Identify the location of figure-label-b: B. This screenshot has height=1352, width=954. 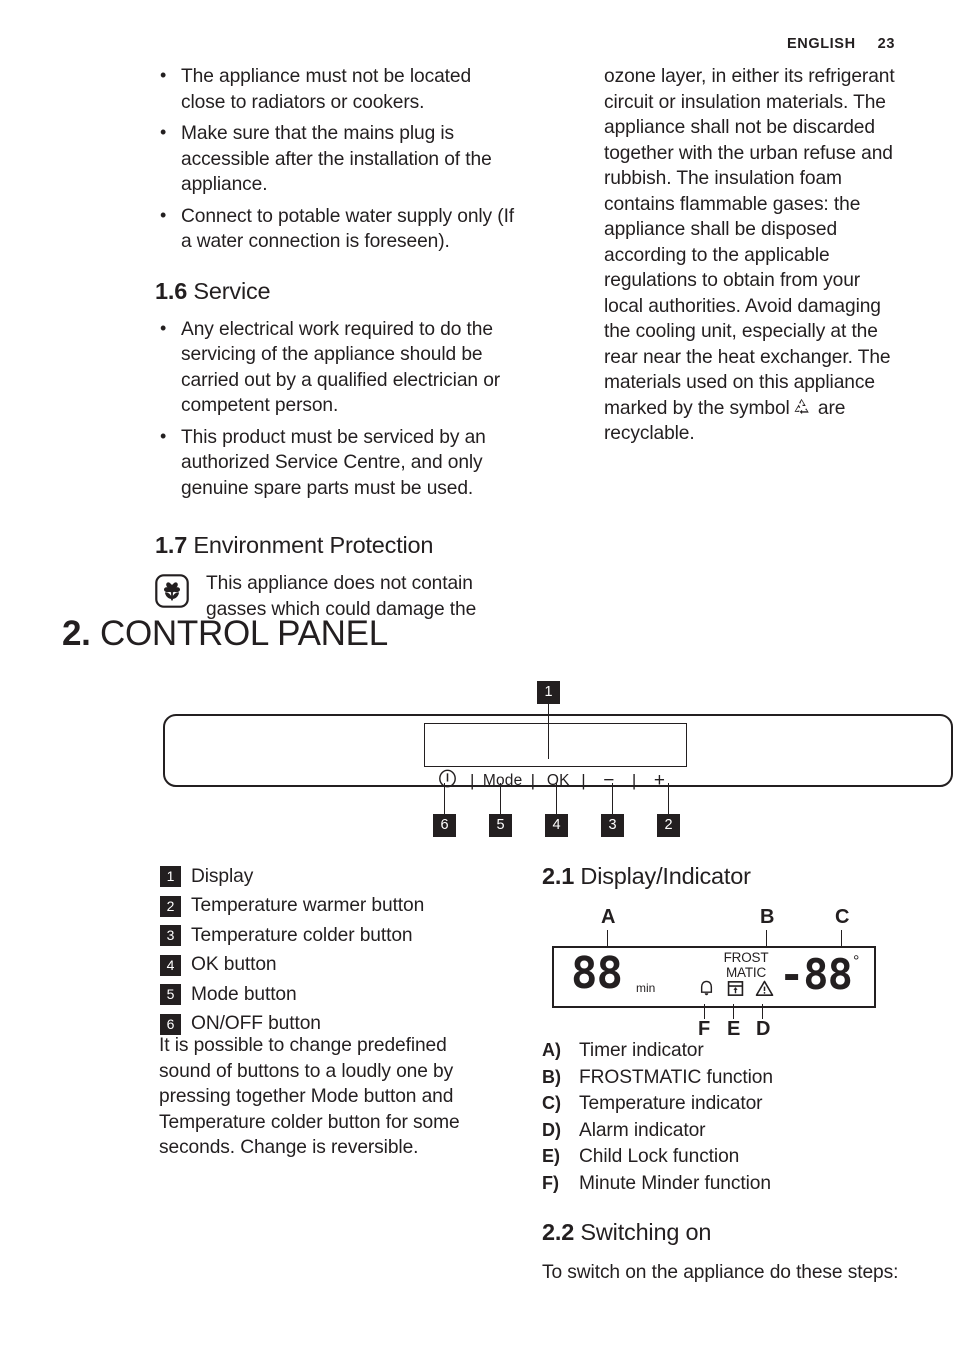
(767, 917).